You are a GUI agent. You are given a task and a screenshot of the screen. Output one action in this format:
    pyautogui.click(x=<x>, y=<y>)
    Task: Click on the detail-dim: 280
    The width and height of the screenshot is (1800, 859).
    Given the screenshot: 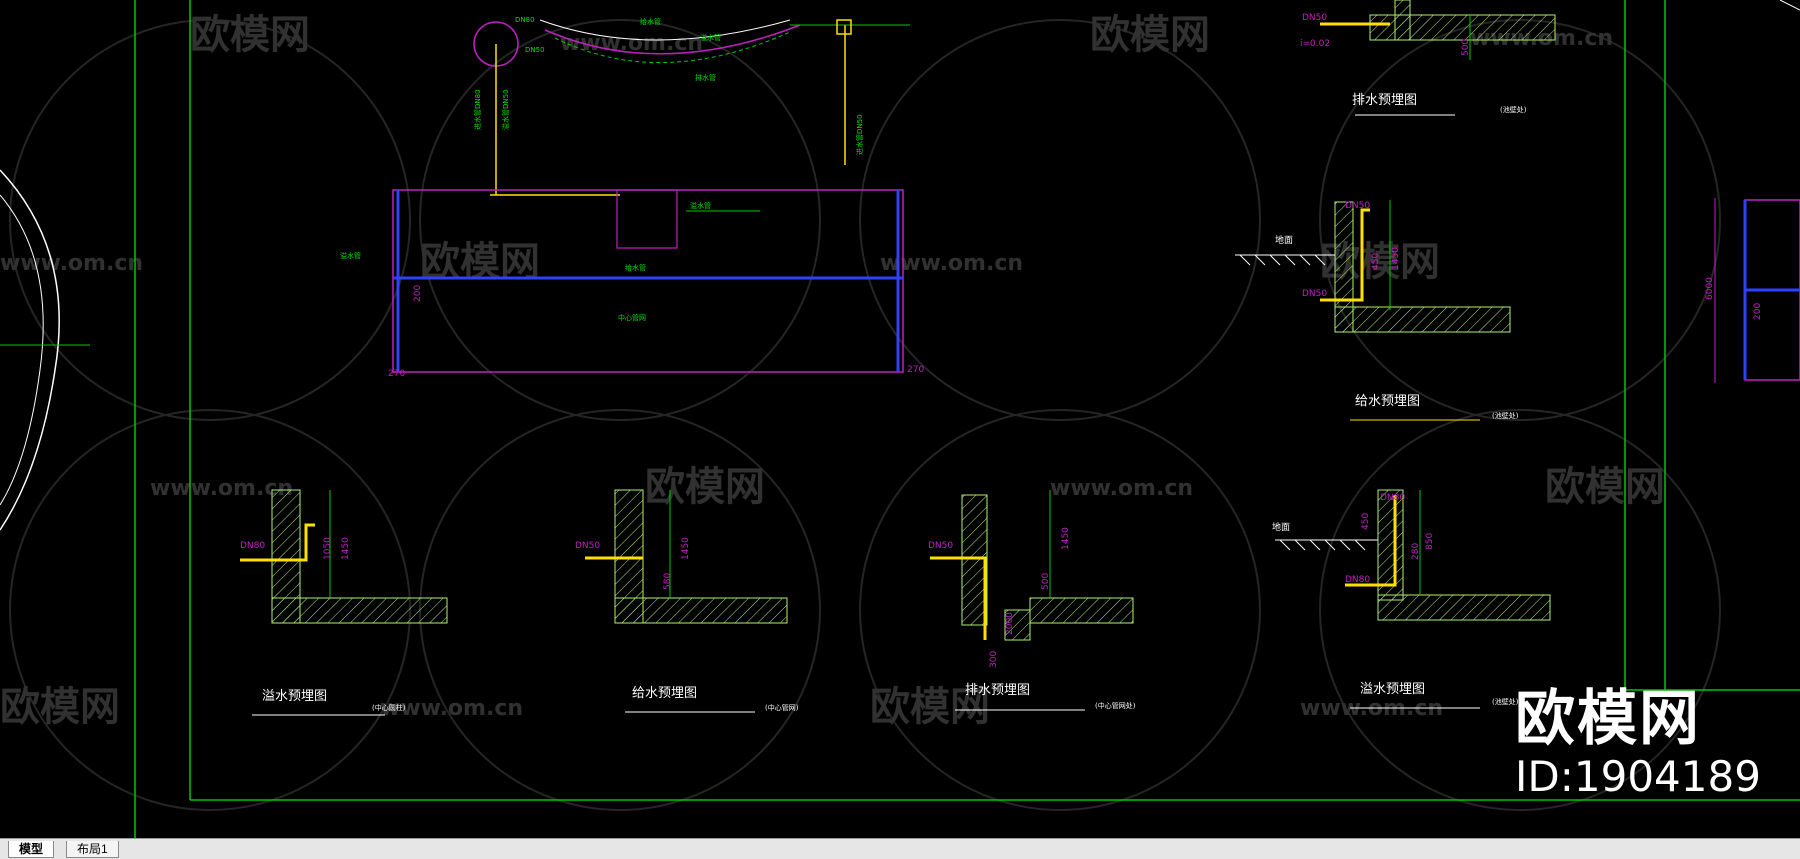 What is the action you would take?
    pyautogui.click(x=1416, y=551)
    